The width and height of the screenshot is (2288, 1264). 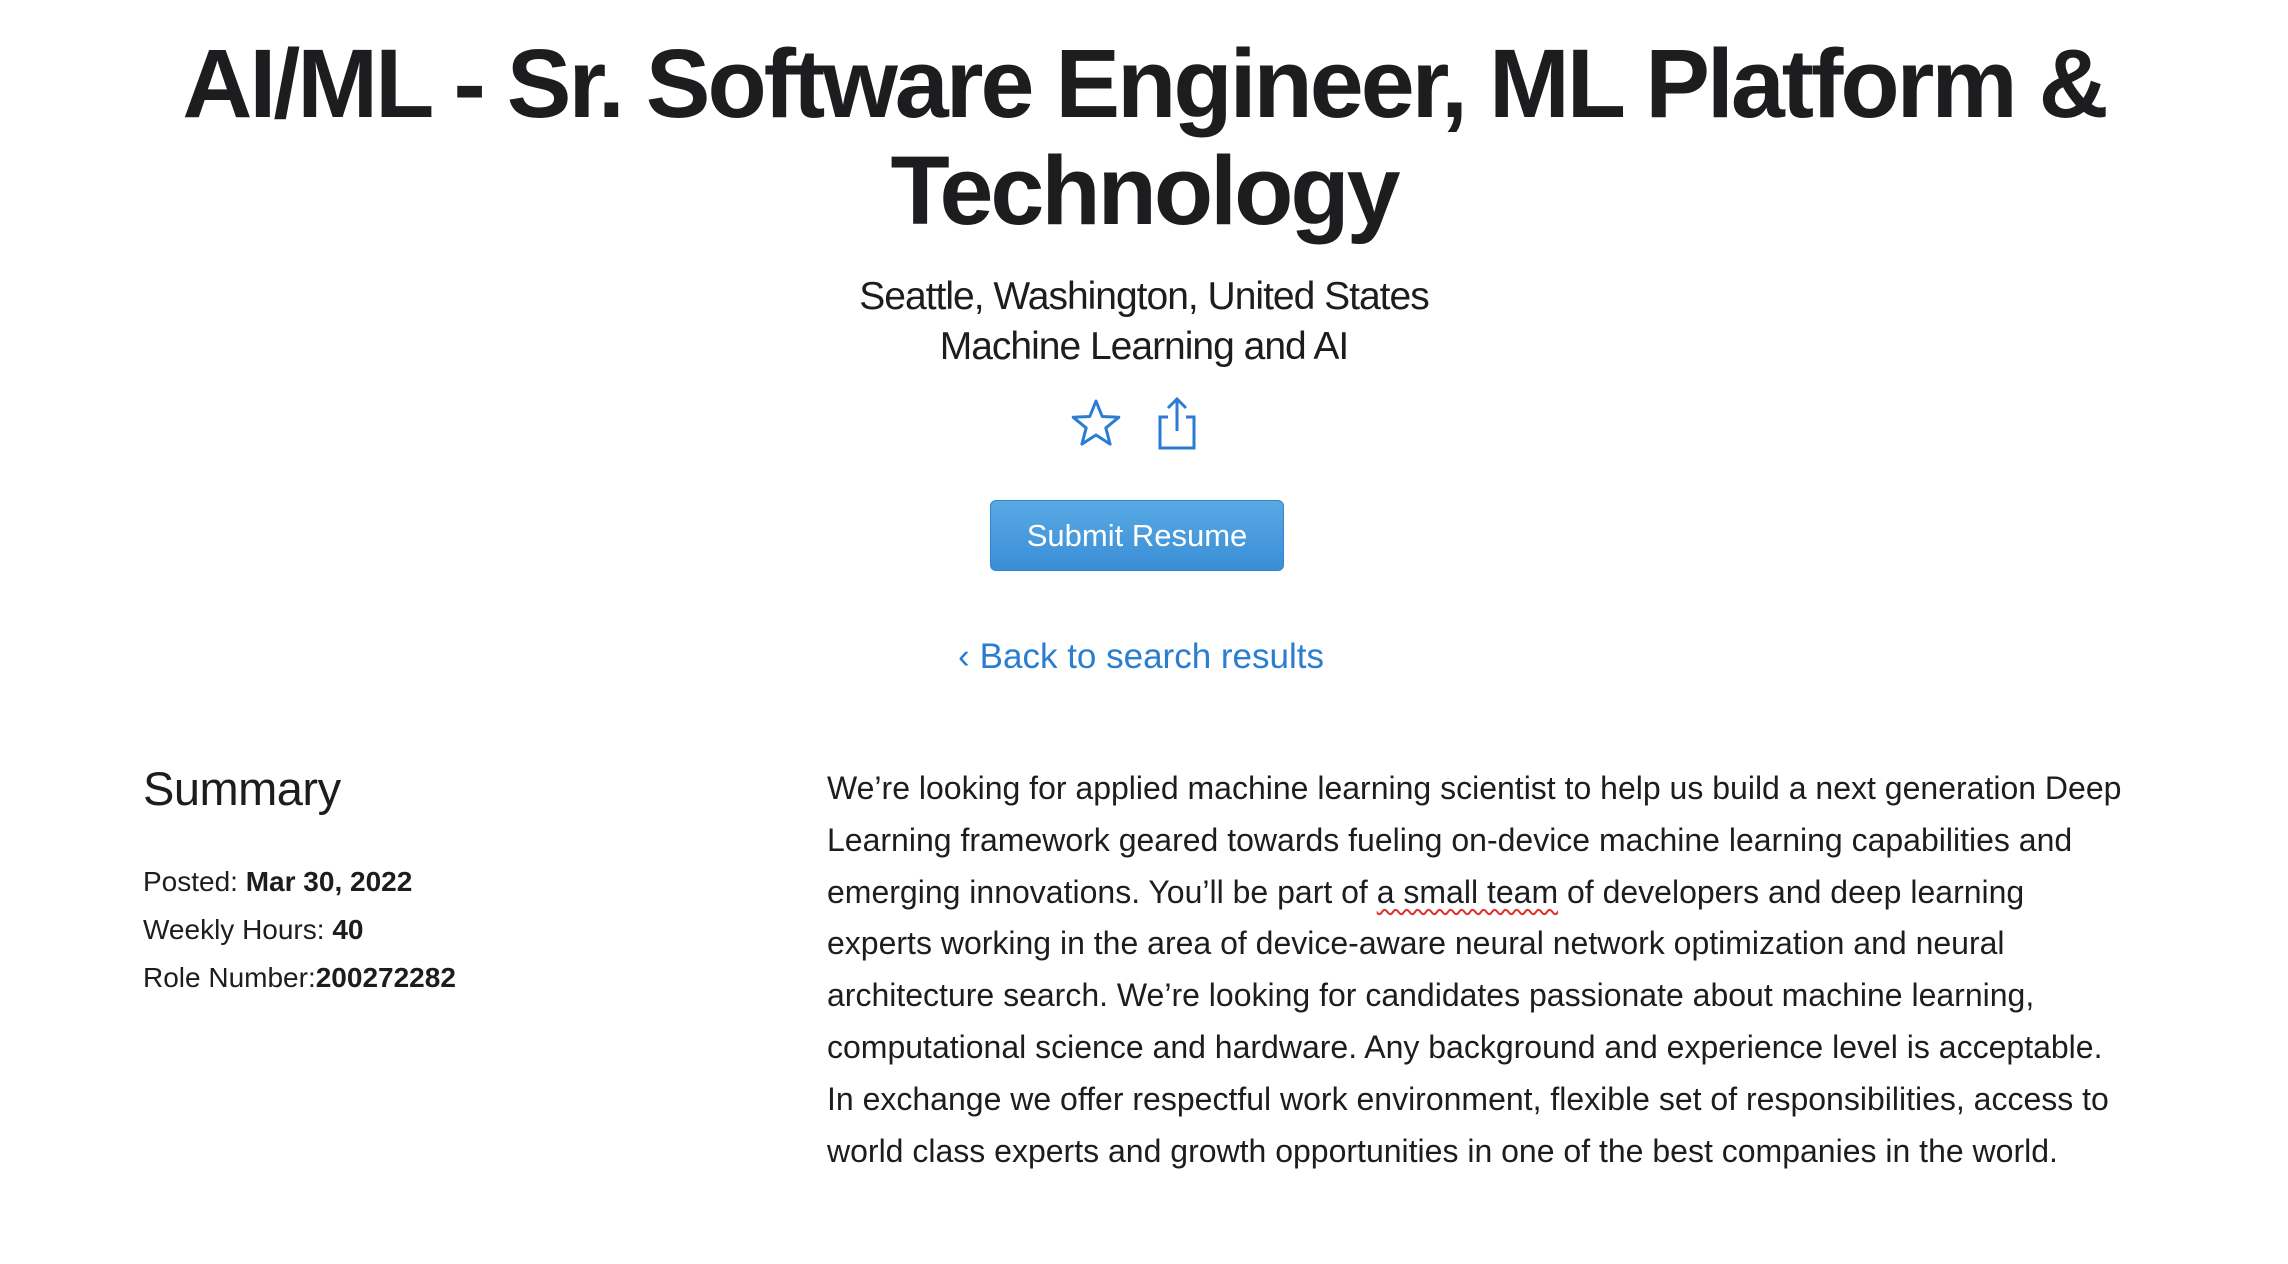 What do you see at coordinates (964, 656) in the screenshot?
I see `chevron-left-icon: ‹` at bounding box center [964, 656].